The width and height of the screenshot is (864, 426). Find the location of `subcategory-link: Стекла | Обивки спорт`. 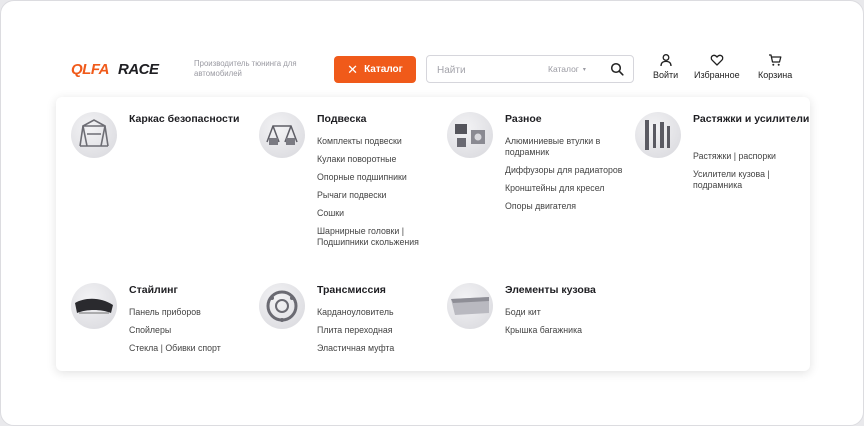

subcategory-link: Стекла | Обивки спорт is located at coordinates (191, 348).